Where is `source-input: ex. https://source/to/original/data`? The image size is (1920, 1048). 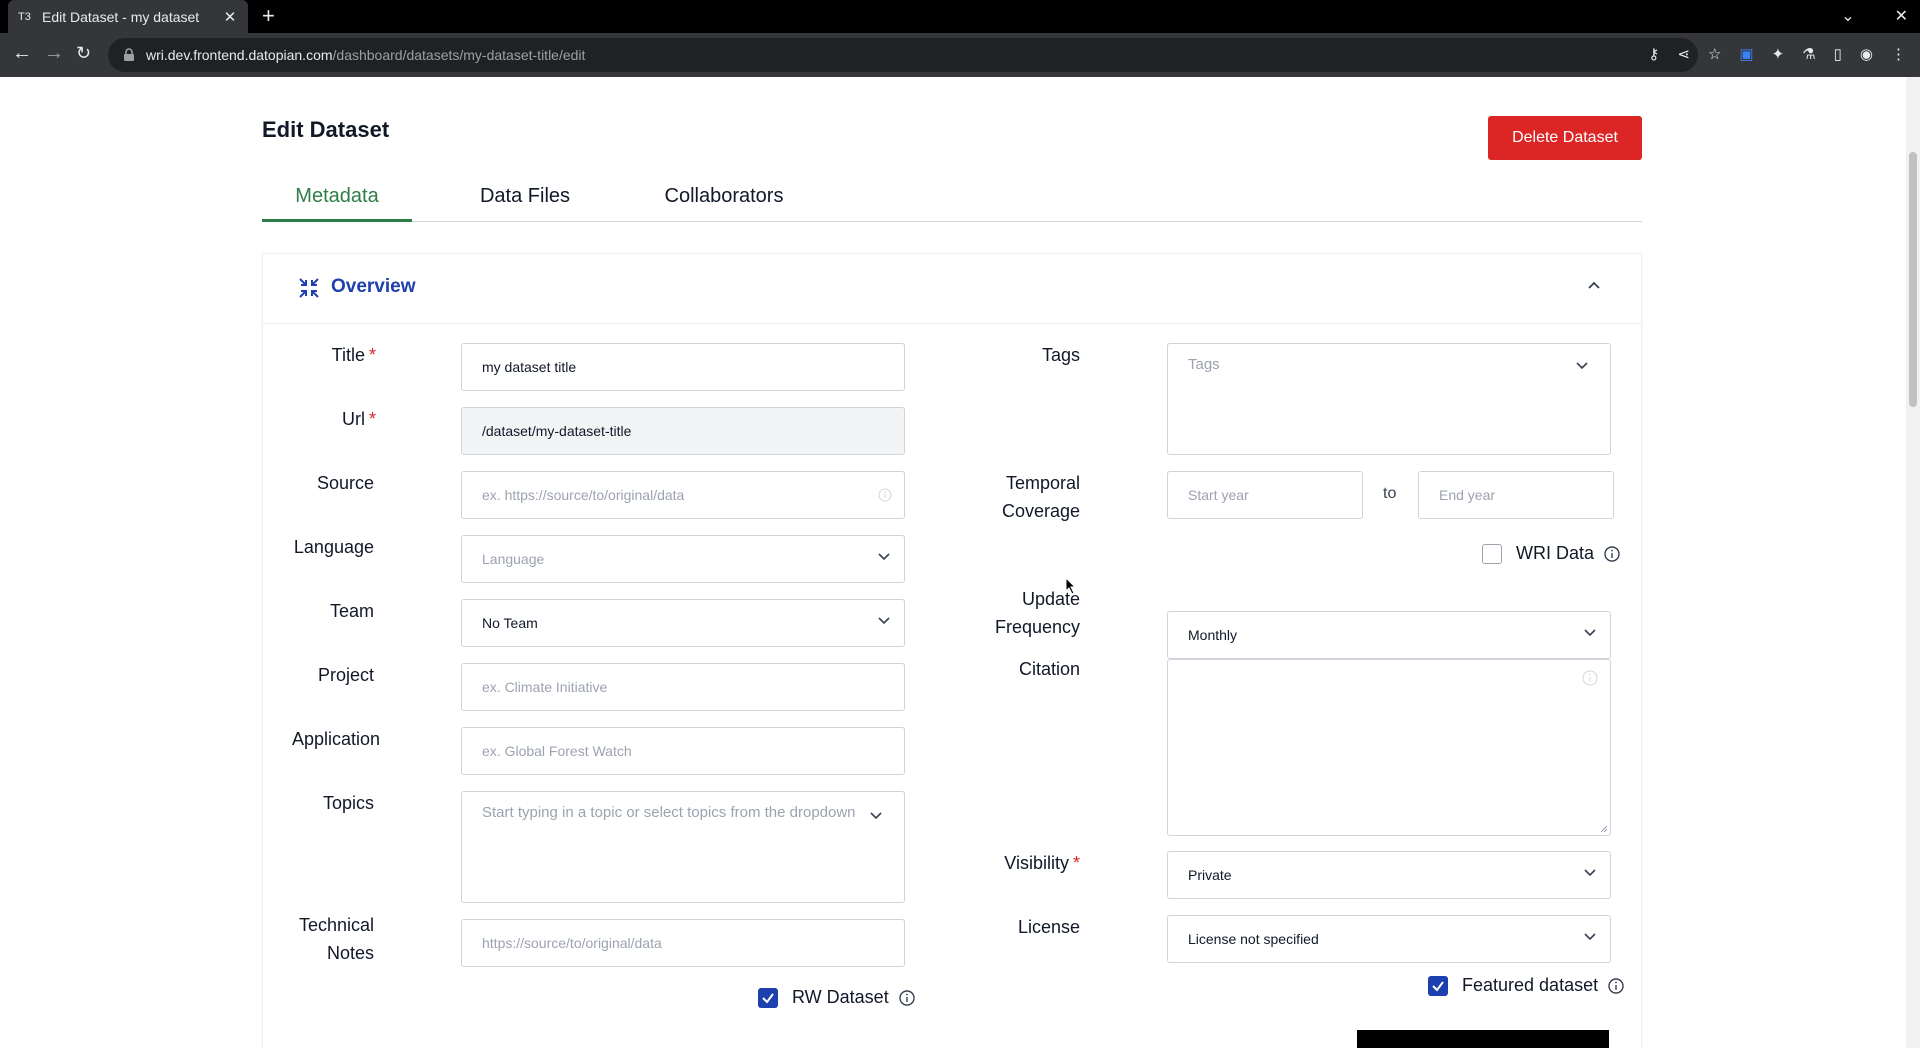
source-input: ex. https://source/to/original/data is located at coordinates (683, 495).